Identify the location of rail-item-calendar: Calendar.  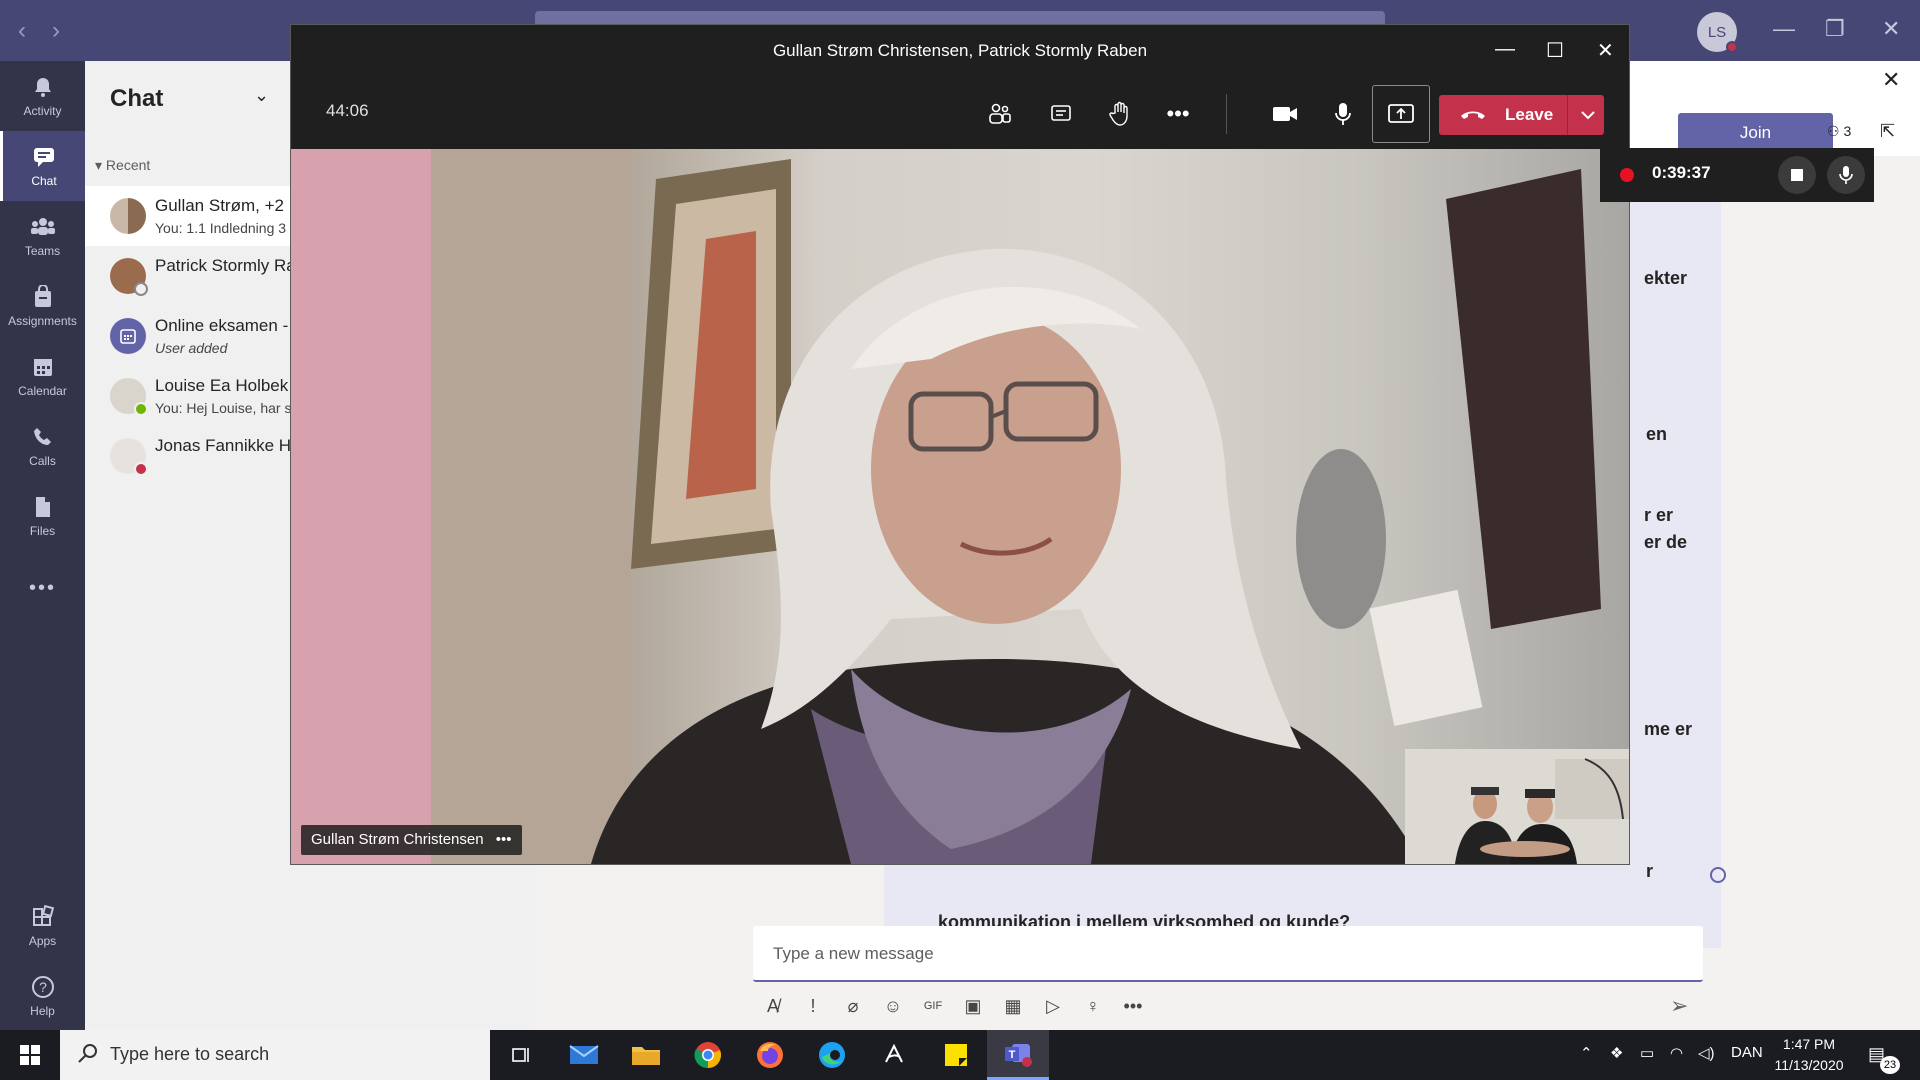
(42, 376).